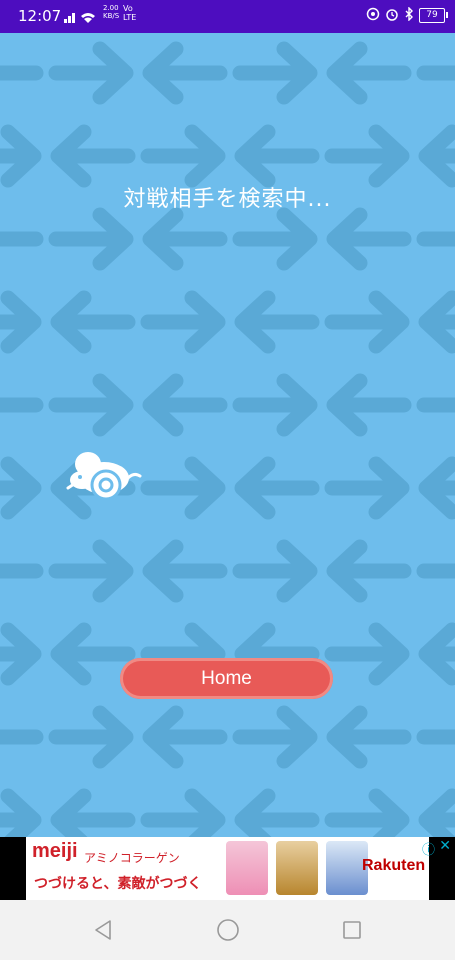  I want to click on vo-label: Vo, so click(128, 8).